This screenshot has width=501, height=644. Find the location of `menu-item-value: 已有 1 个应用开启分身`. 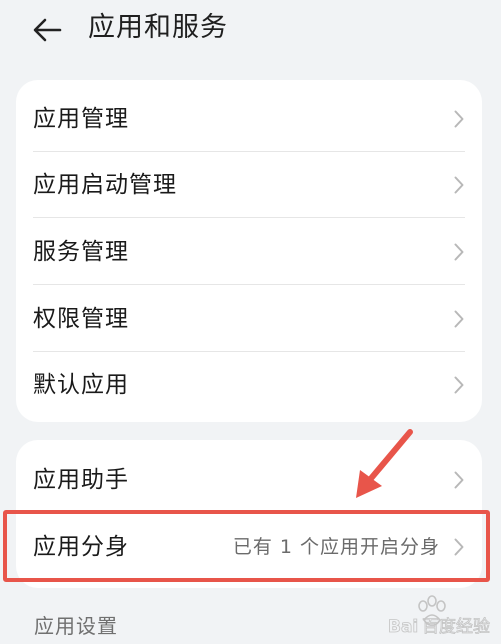

menu-item-value: 已有 1 个应用开启分身 is located at coordinates (336, 547).